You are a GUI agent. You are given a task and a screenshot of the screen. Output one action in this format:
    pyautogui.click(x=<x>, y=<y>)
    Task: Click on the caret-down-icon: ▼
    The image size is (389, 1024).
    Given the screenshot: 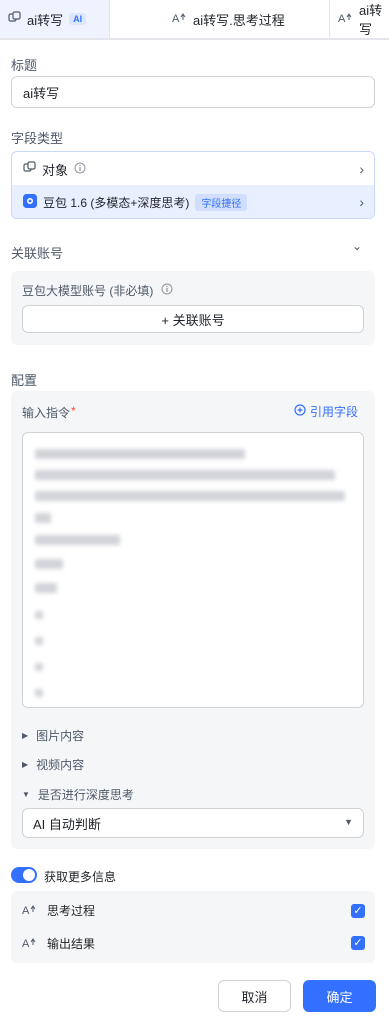 What is the action you would take?
    pyautogui.click(x=26, y=794)
    